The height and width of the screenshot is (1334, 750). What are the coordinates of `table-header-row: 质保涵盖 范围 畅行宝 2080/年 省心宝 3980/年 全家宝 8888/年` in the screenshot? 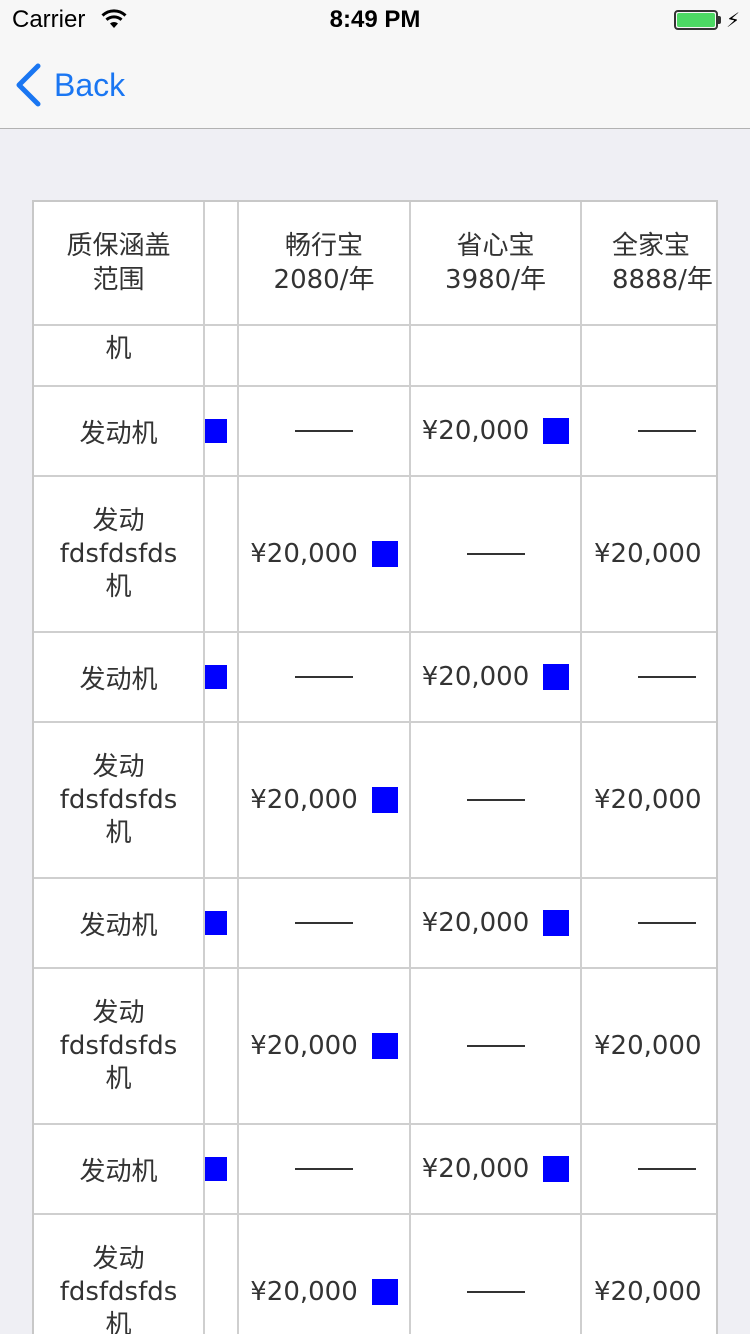 It's located at (375, 264).